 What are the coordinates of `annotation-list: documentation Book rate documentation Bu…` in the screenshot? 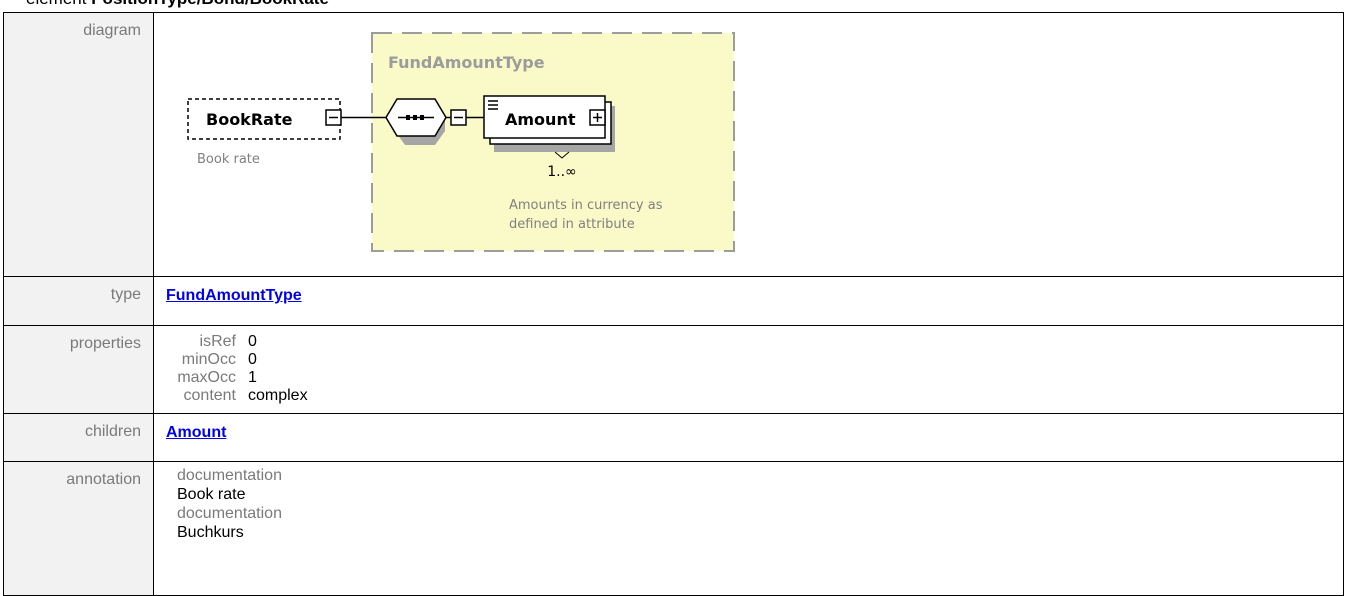 It's located at (748, 502).